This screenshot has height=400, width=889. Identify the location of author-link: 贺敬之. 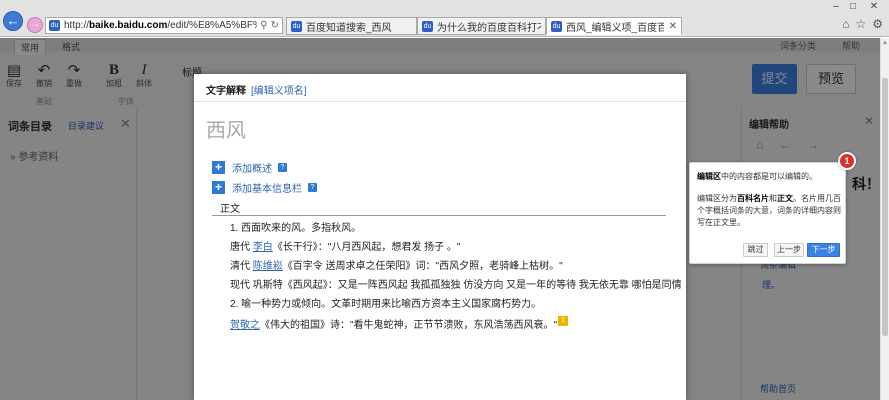
(245, 325).